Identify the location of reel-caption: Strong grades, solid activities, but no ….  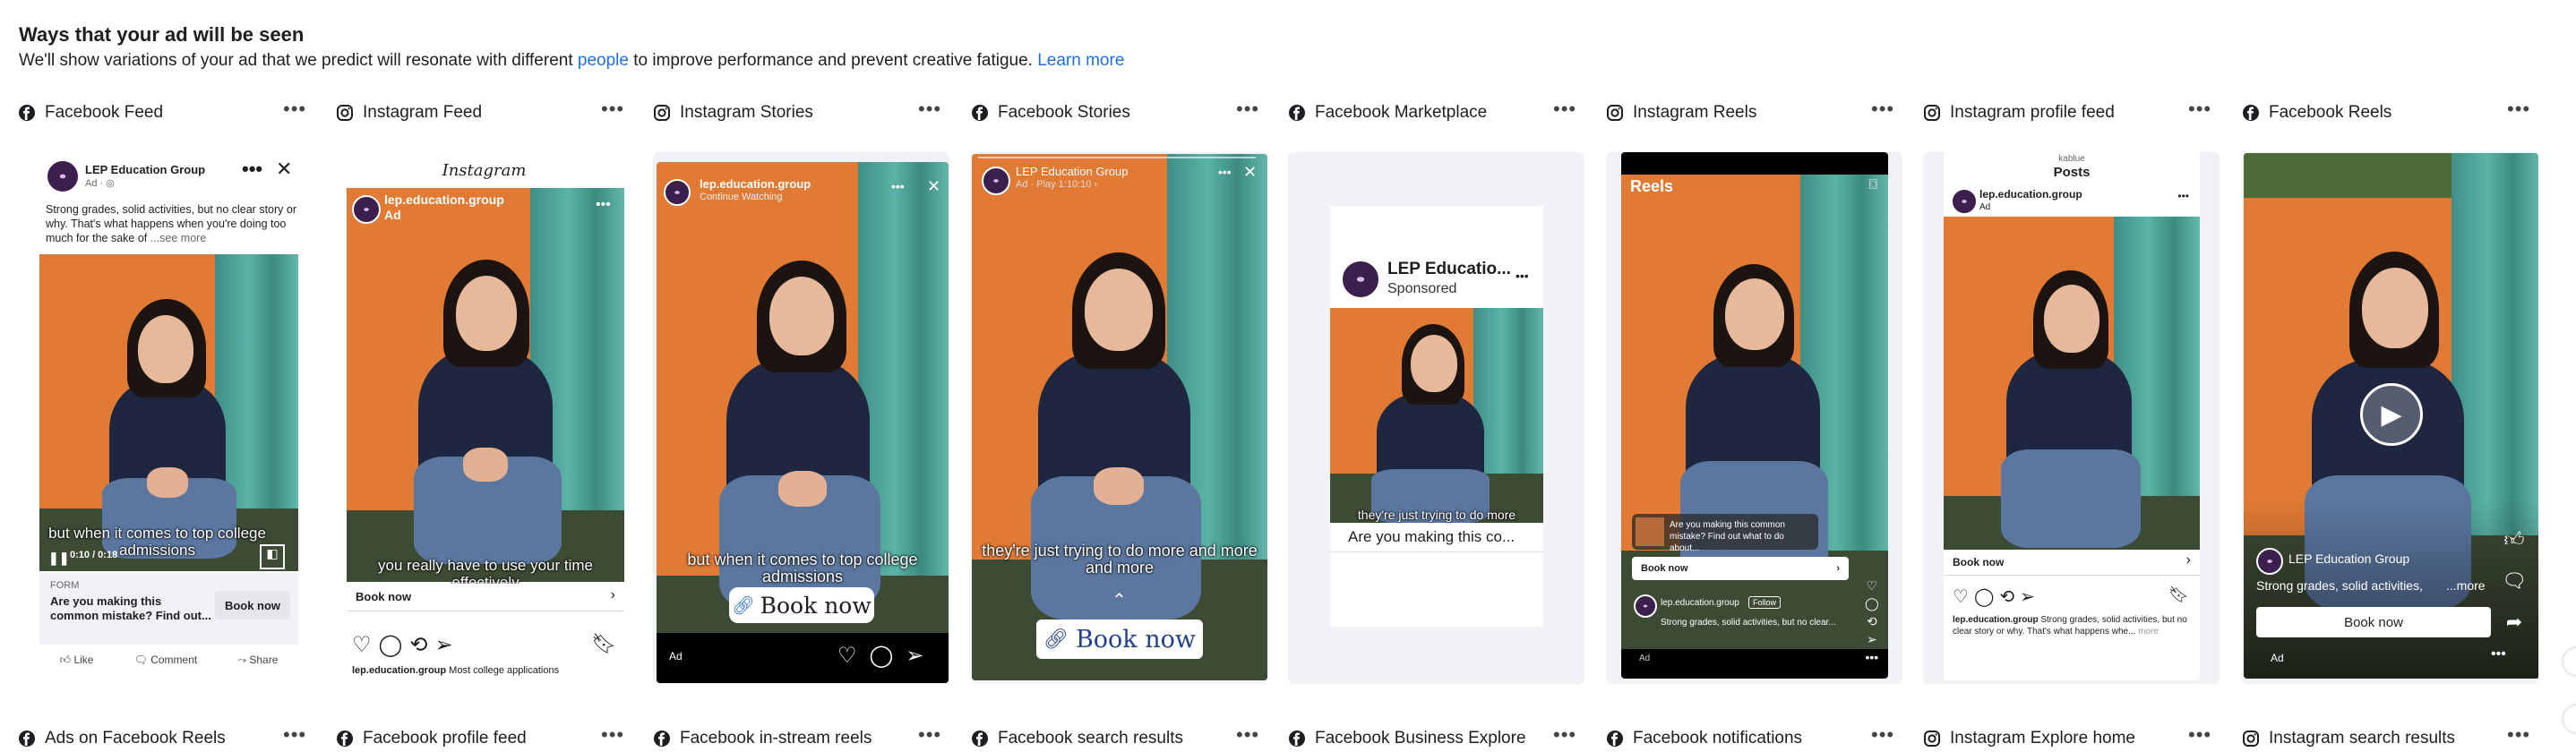
(1748, 623).